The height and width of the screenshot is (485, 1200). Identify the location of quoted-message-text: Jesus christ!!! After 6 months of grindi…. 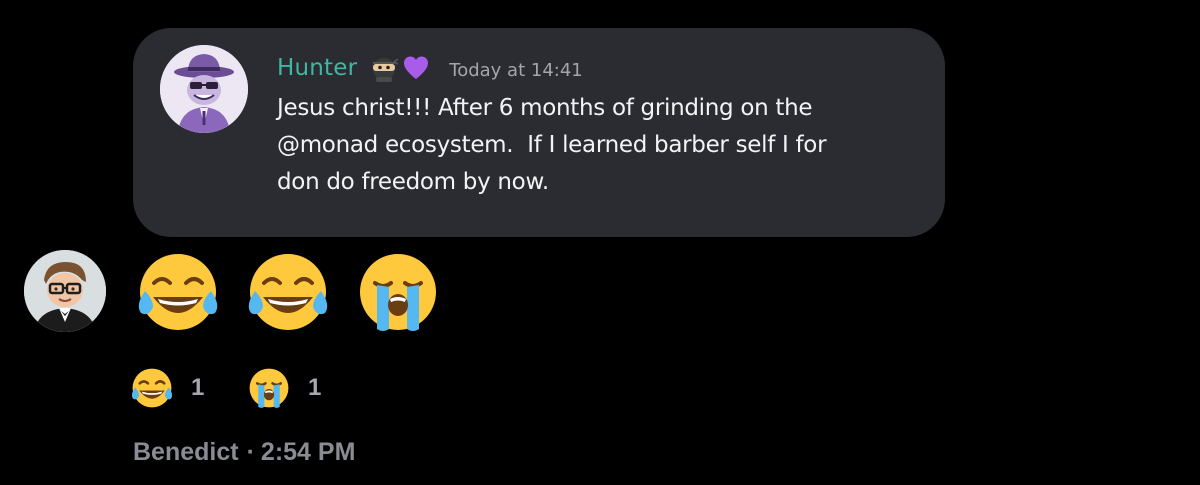
(552, 145).